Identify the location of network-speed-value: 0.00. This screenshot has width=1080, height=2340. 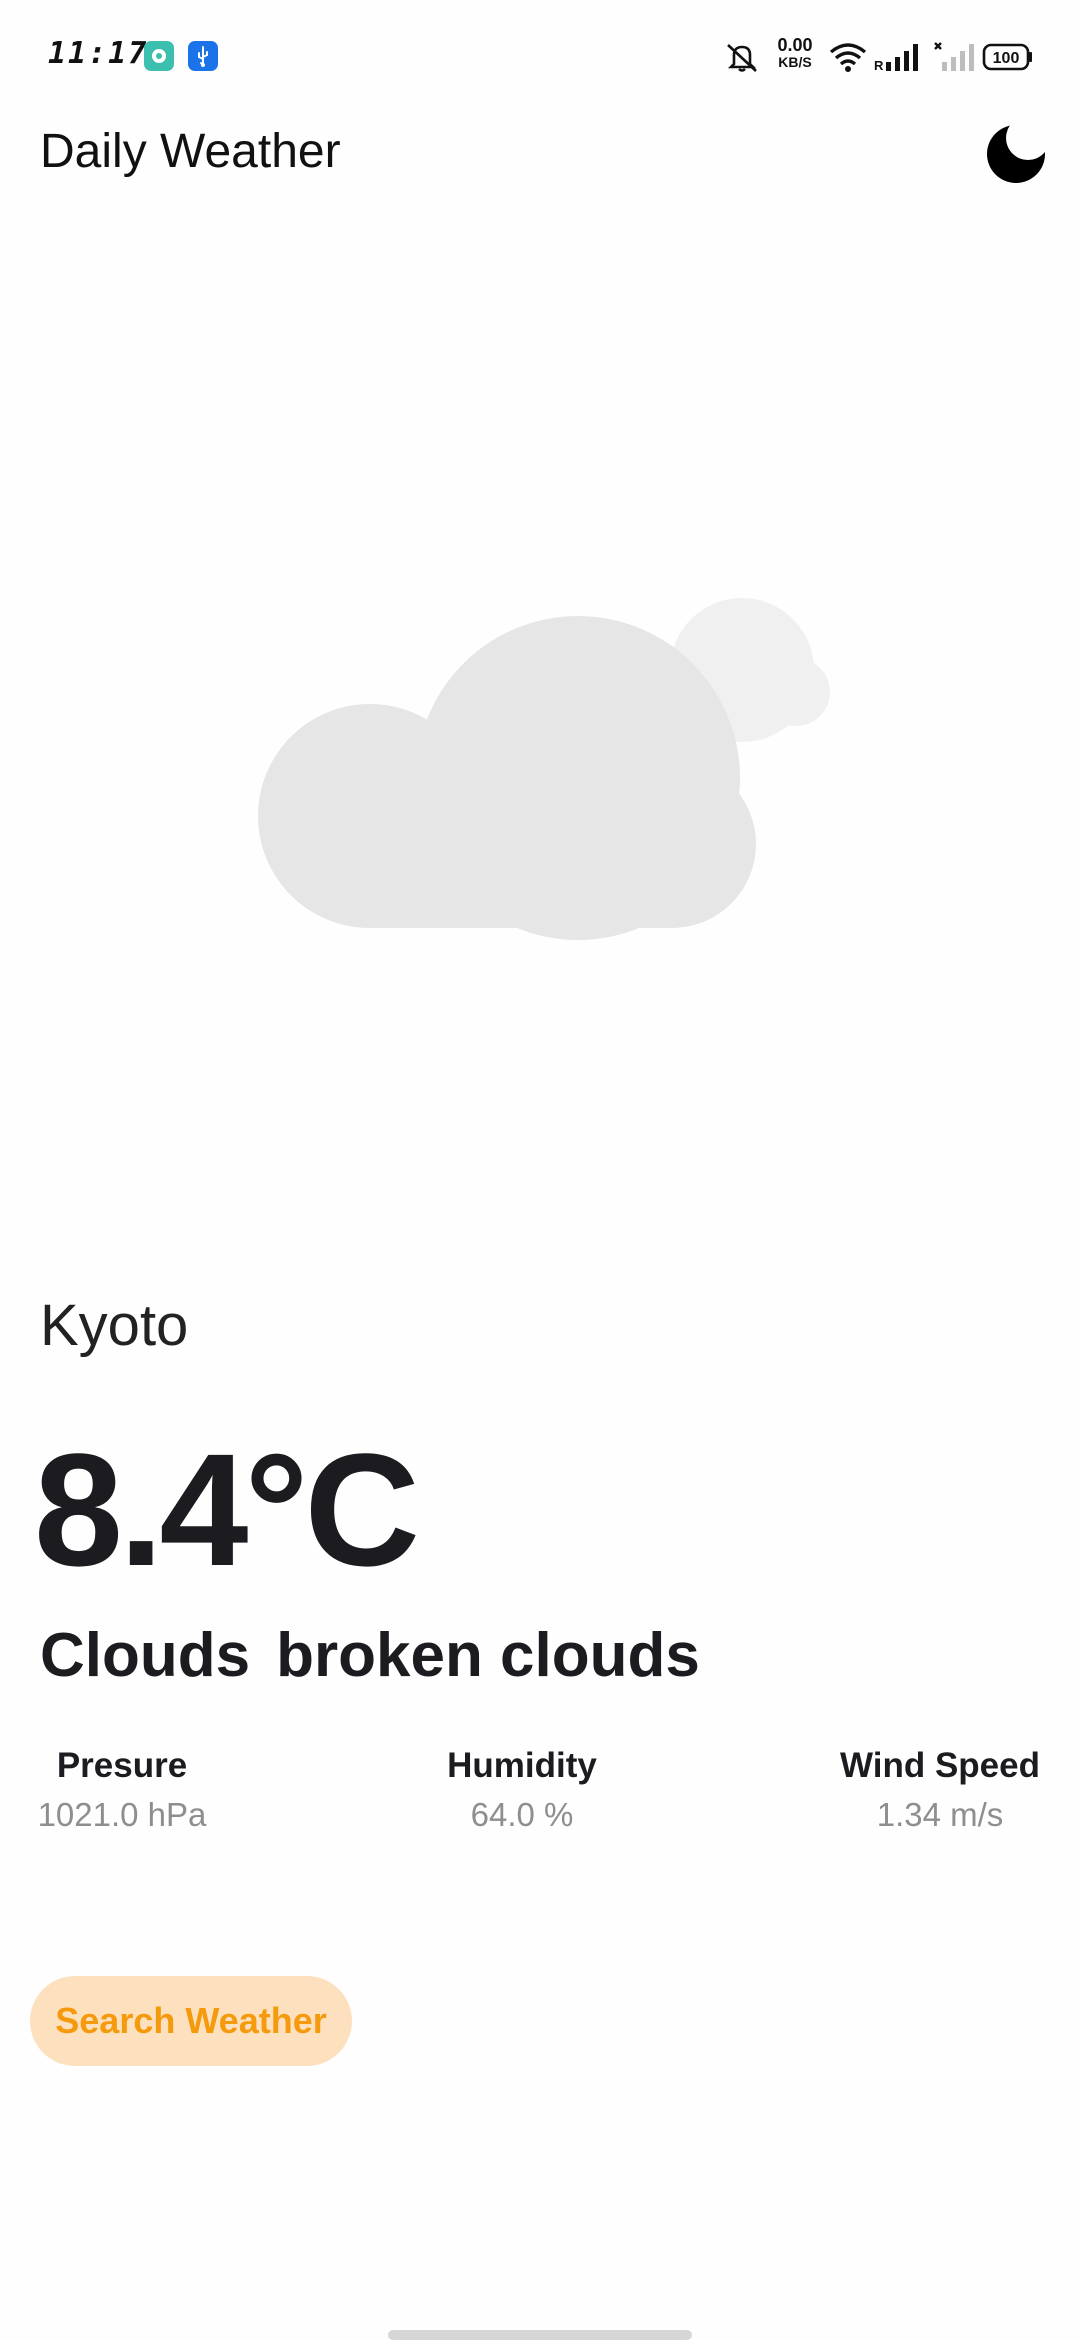
(795, 45).